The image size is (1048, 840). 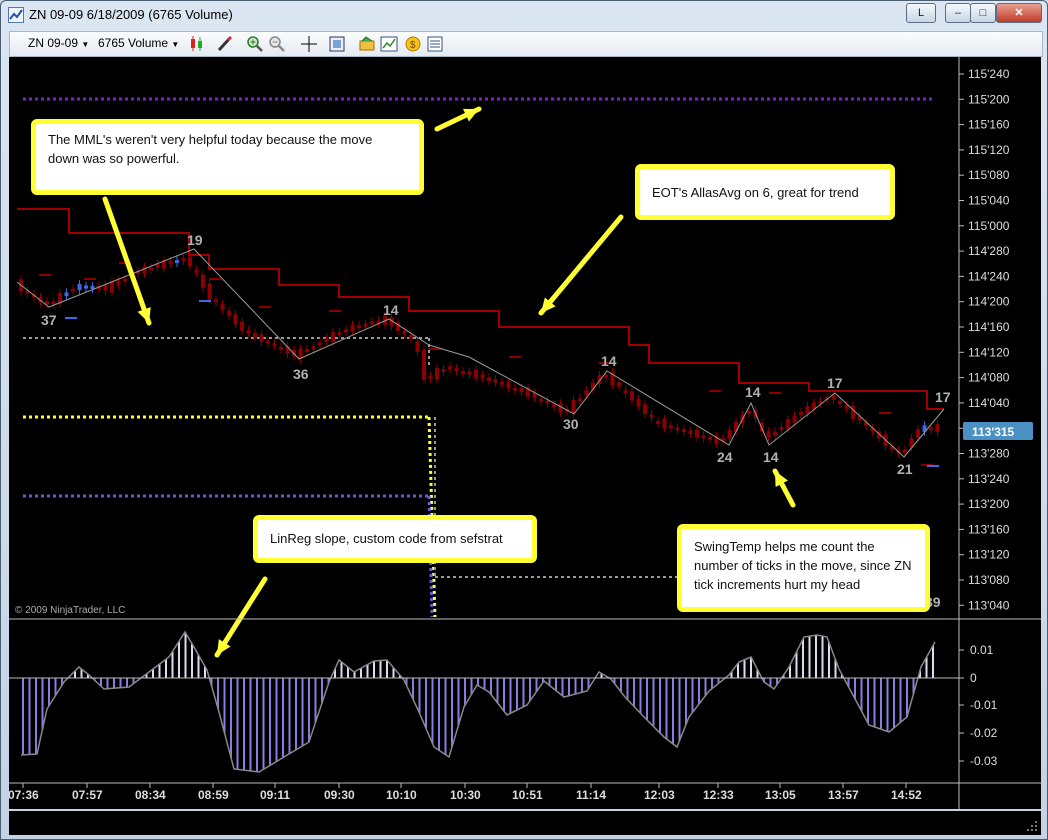 I want to click on osc-tick-label: -0.01, so click(x=984, y=705).